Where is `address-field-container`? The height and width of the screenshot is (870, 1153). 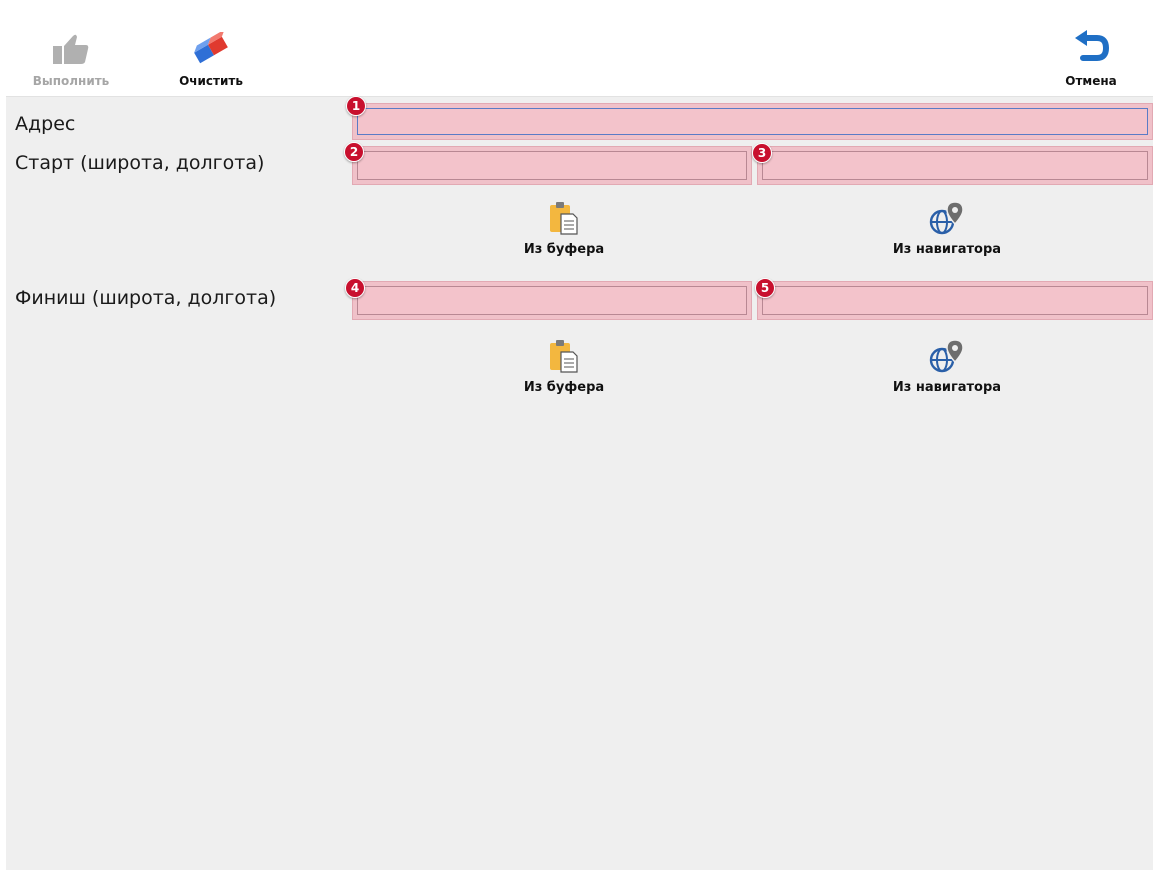
address-field-container is located at coordinates (752, 121).